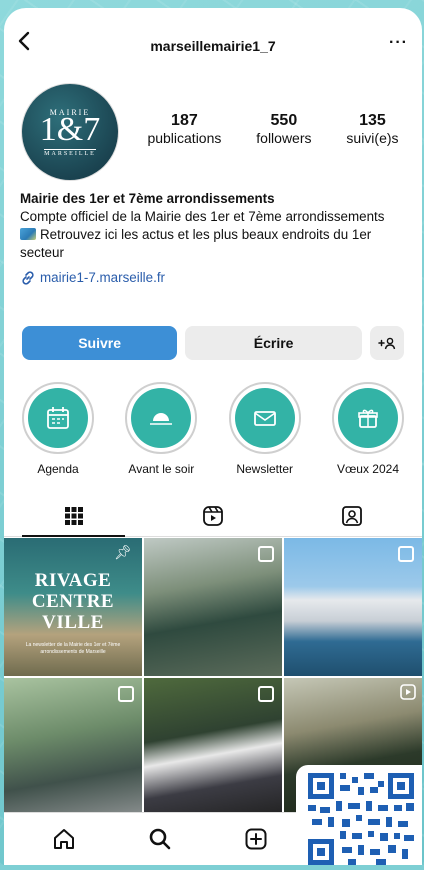  Describe the element at coordinates (367, 469) in the screenshot. I see `highlight-label: Vœux 2024` at that location.